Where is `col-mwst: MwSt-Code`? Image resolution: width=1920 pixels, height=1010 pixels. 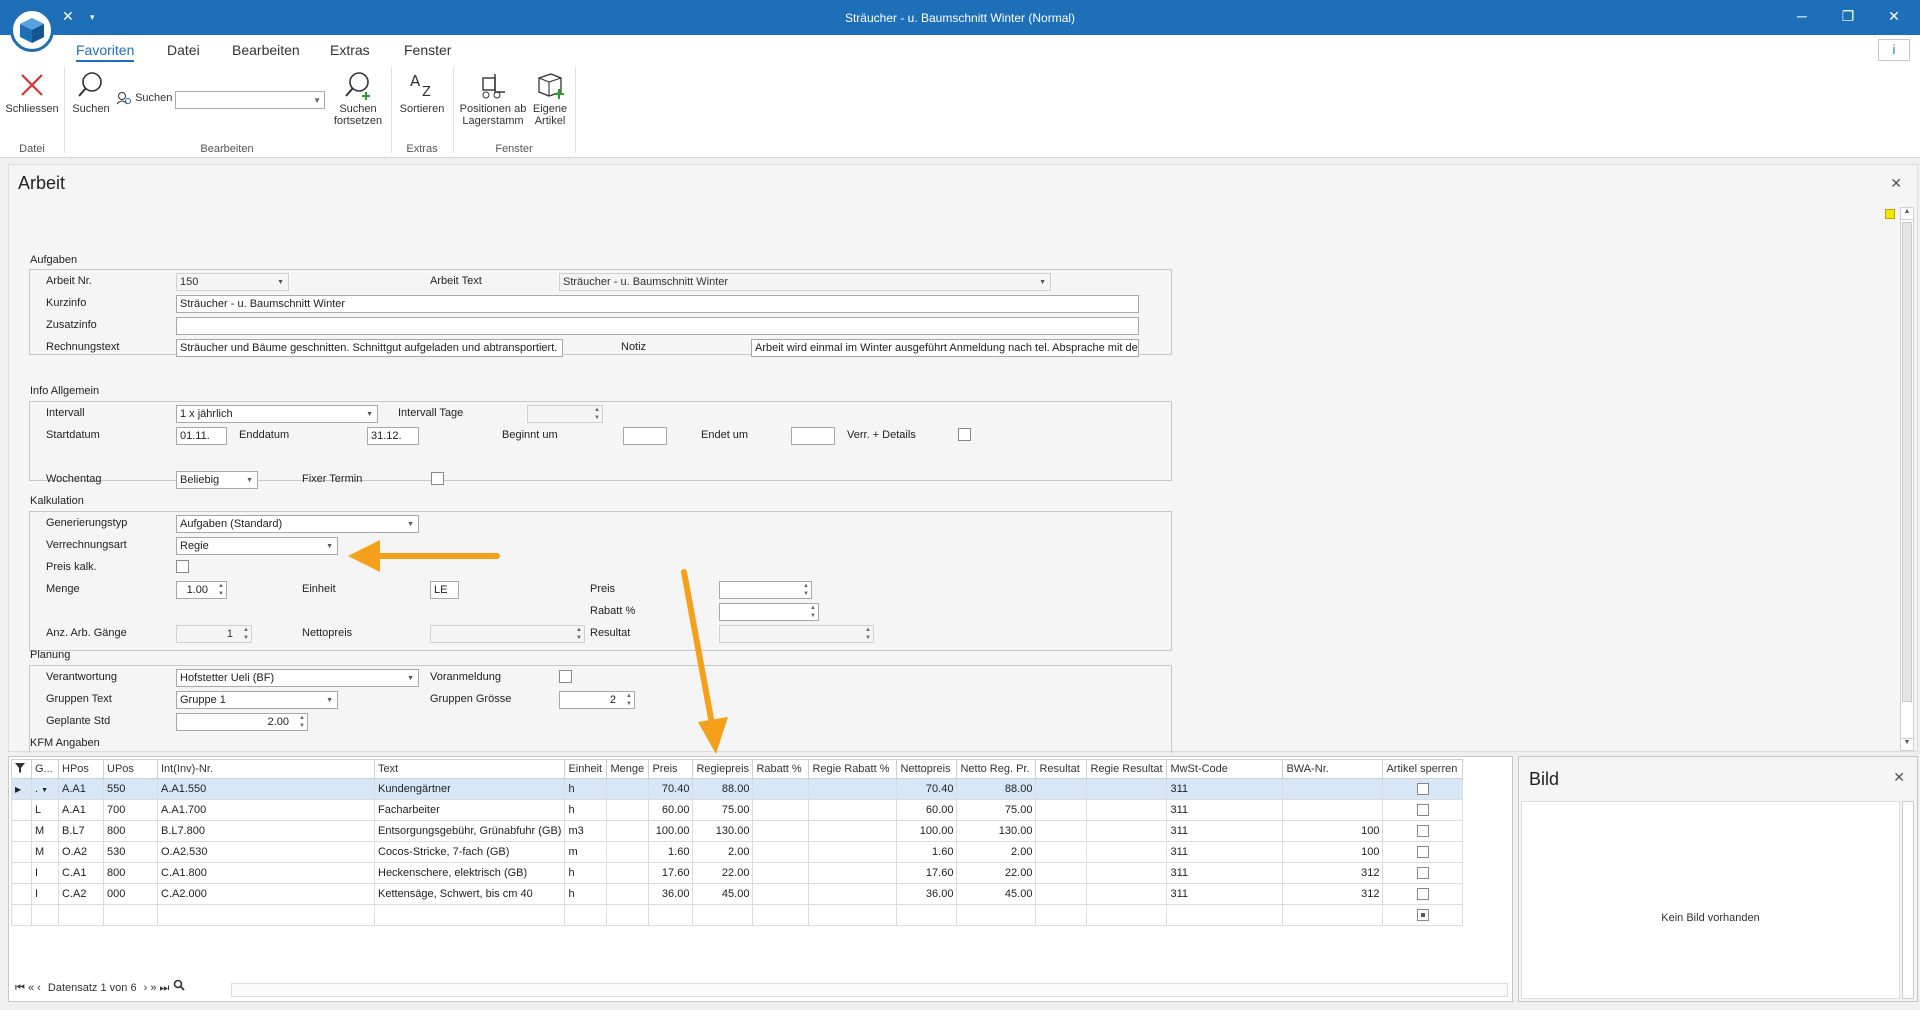
col-mwst: MwSt-Code is located at coordinates (1225, 769).